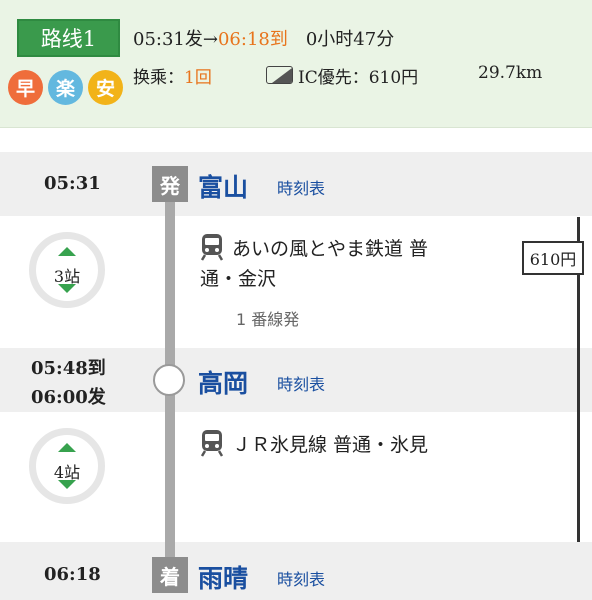  I want to click on line-name-part2: 通・金沢, so click(238, 279).